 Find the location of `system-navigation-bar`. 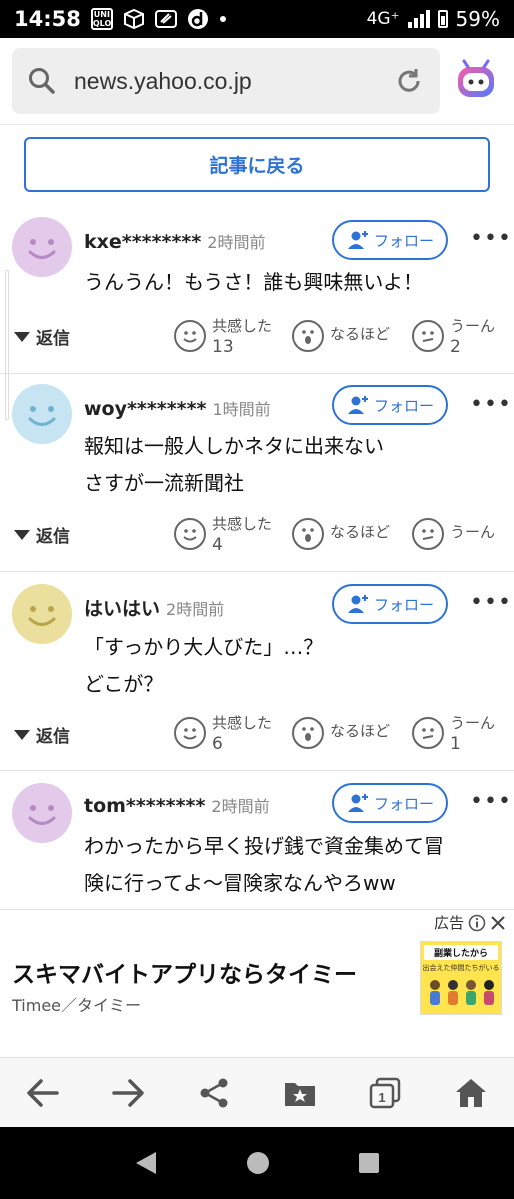

system-navigation-bar is located at coordinates (257, 1163).